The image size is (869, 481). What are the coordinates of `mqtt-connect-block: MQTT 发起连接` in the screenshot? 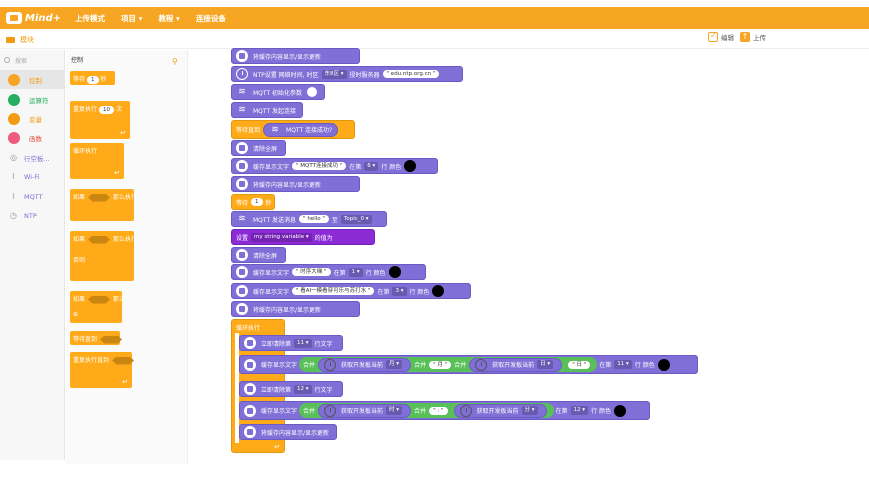 It's located at (267, 110).